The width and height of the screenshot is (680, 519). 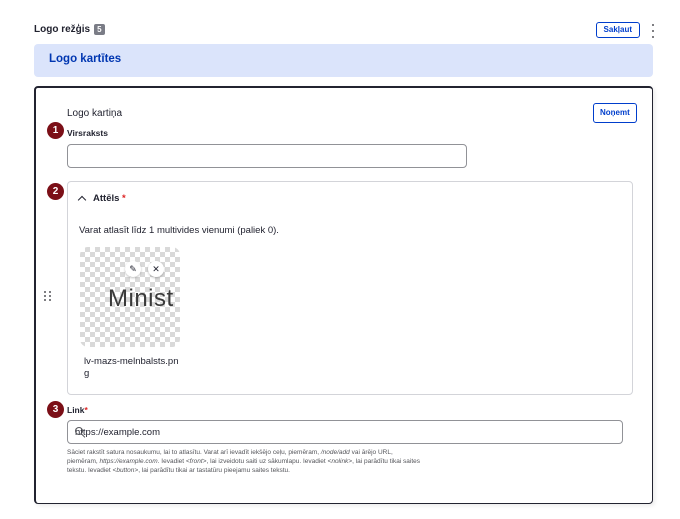 I want to click on search-icon, so click(x=80, y=432).